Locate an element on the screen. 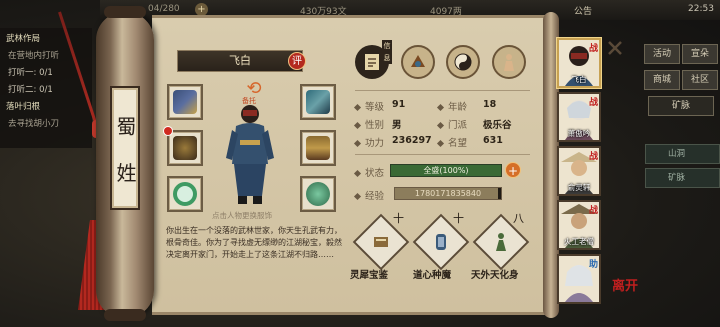  roster-name: 火工老僧 is located at coordinates (579, 241).